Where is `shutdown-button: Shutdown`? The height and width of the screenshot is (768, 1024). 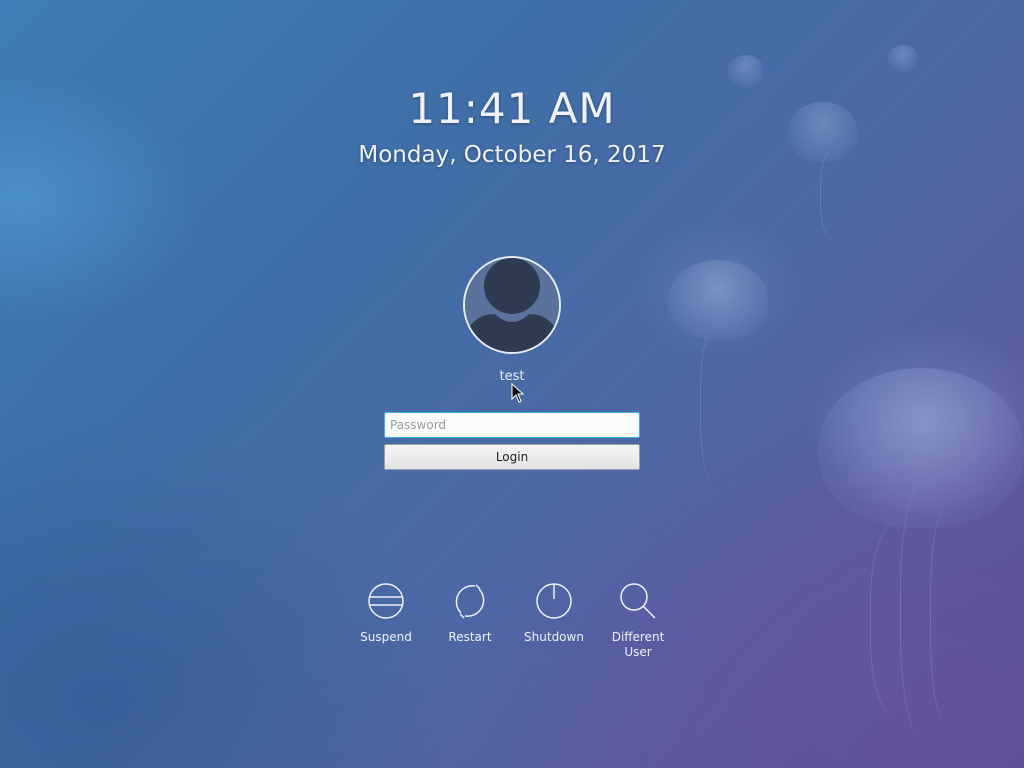
shutdown-button: Shutdown is located at coordinates (554, 613).